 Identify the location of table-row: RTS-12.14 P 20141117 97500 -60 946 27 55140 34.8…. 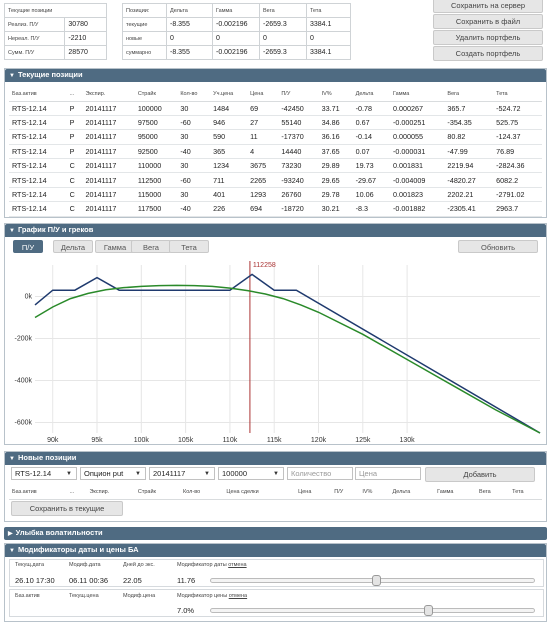
(275, 123).